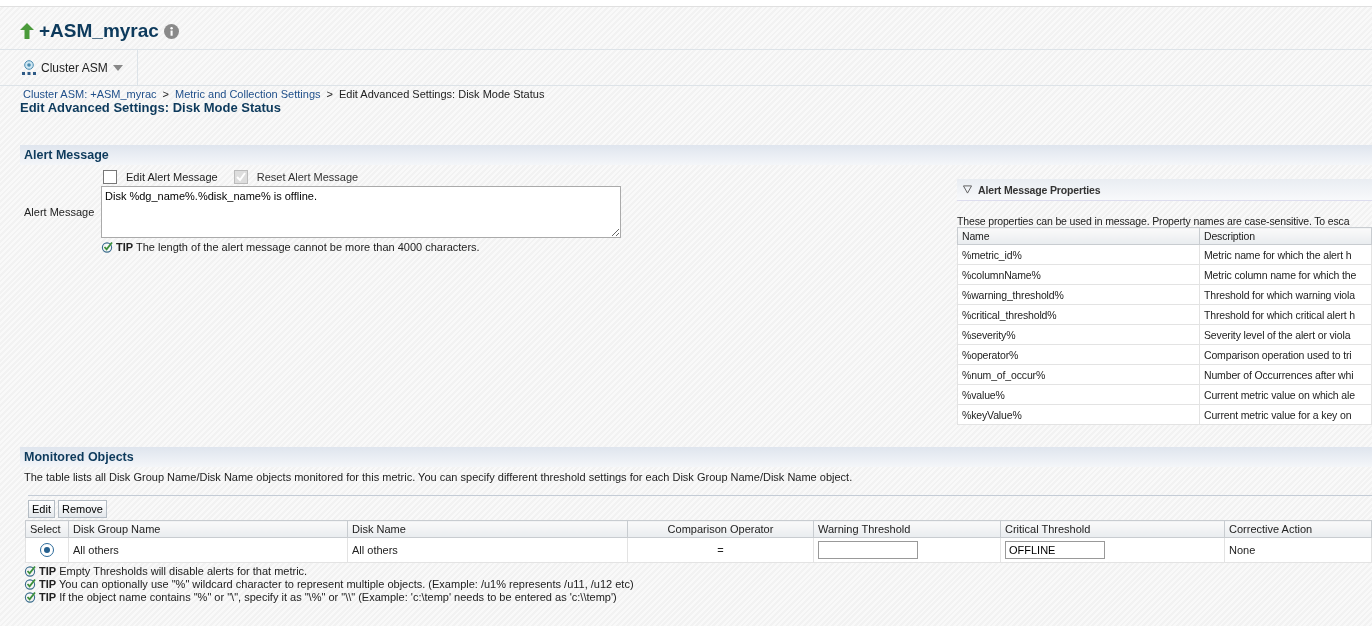  What do you see at coordinates (696, 457) in the screenshot?
I see `section-header: Monitored Objects` at bounding box center [696, 457].